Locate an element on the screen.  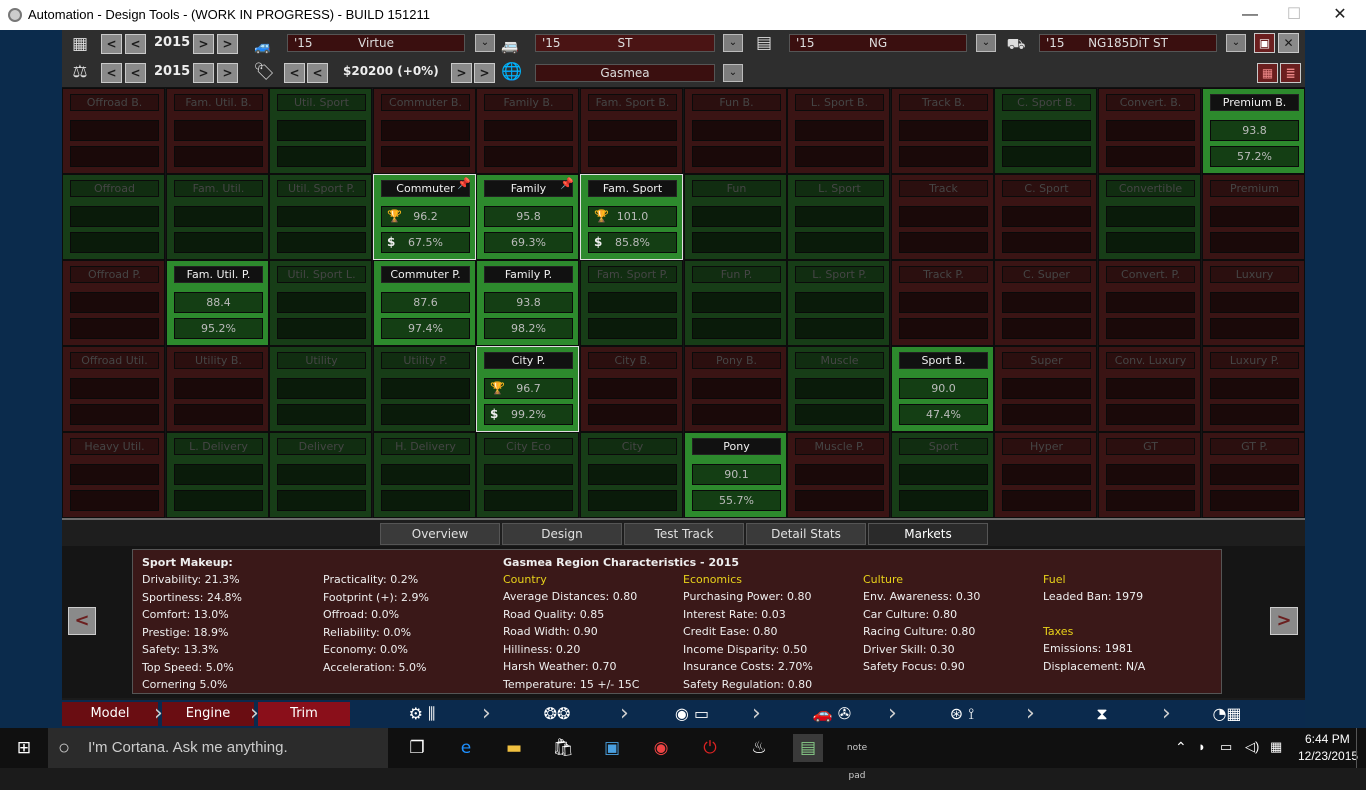
market-cell: City Eco is located at coordinates (527, 475).